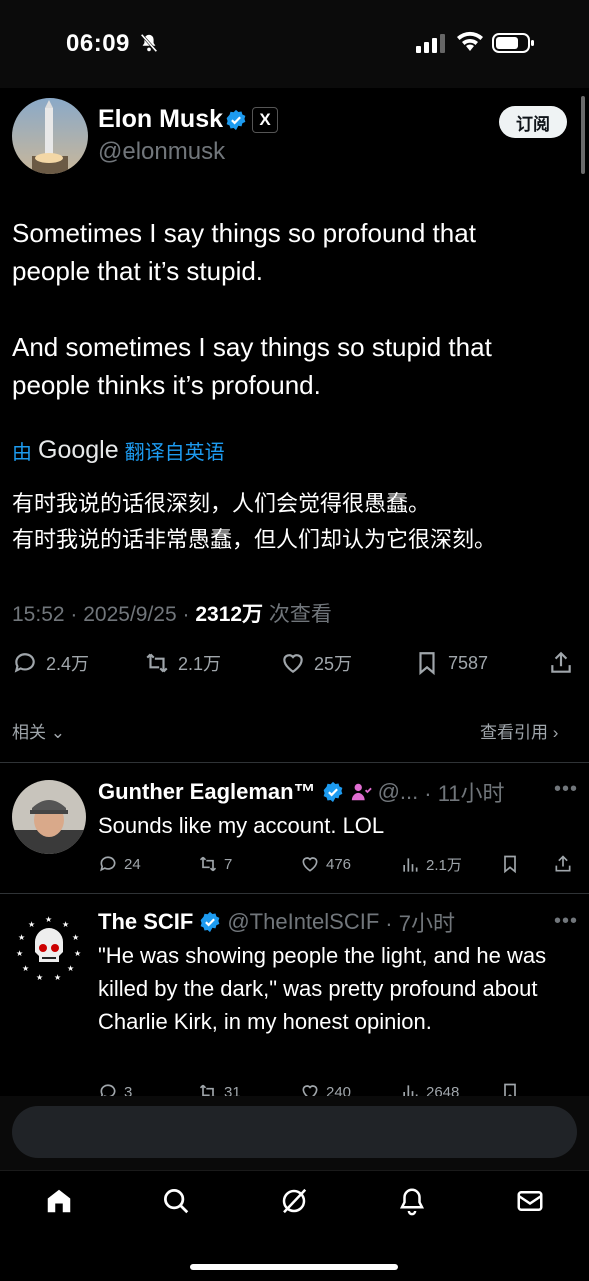 The height and width of the screenshot is (1281, 589). What do you see at coordinates (228, 864) in the screenshot?
I see `reply-repost-count: 7` at bounding box center [228, 864].